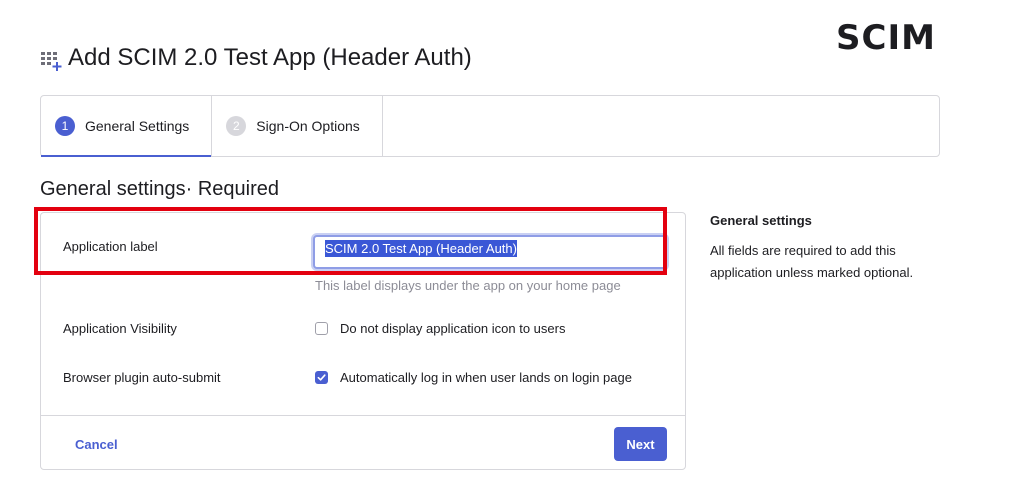  Describe the element at coordinates (421, 248) in the screenshot. I see `application-label-value: SCIM 2.0 Test App (Header Auth)` at that location.